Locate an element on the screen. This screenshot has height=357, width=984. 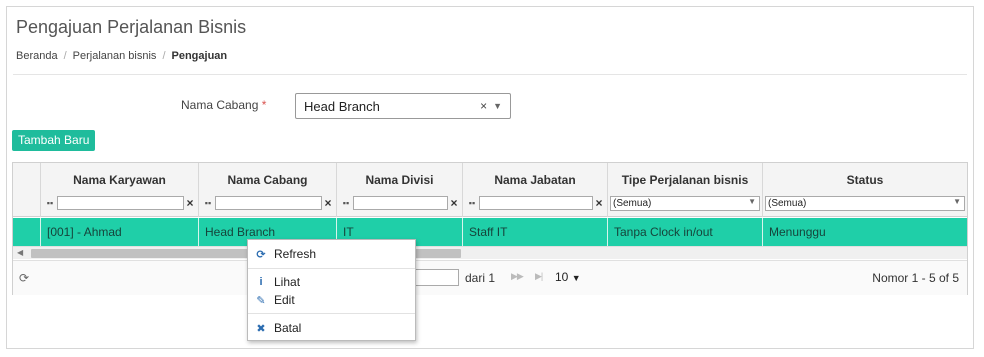
page-size-value: 10 is located at coordinates (562, 277).